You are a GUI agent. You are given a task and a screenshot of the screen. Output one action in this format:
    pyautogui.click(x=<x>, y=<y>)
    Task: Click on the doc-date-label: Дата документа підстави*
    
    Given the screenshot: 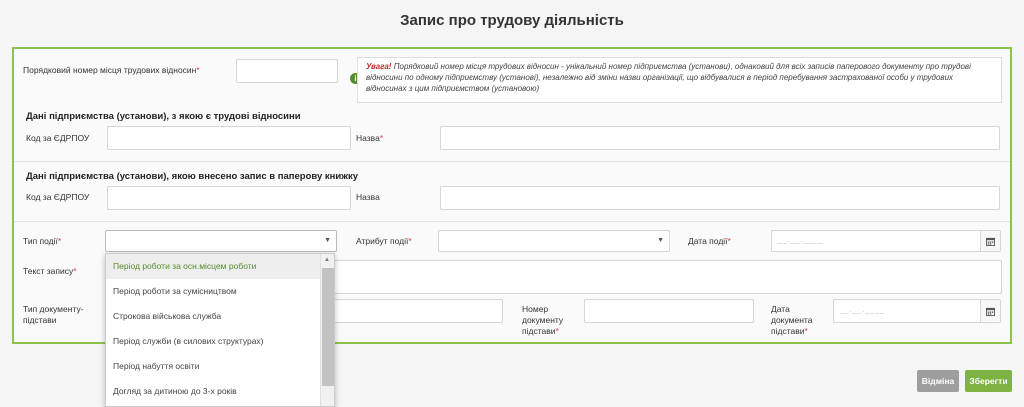 What is the action you would take?
    pyautogui.click(x=792, y=320)
    